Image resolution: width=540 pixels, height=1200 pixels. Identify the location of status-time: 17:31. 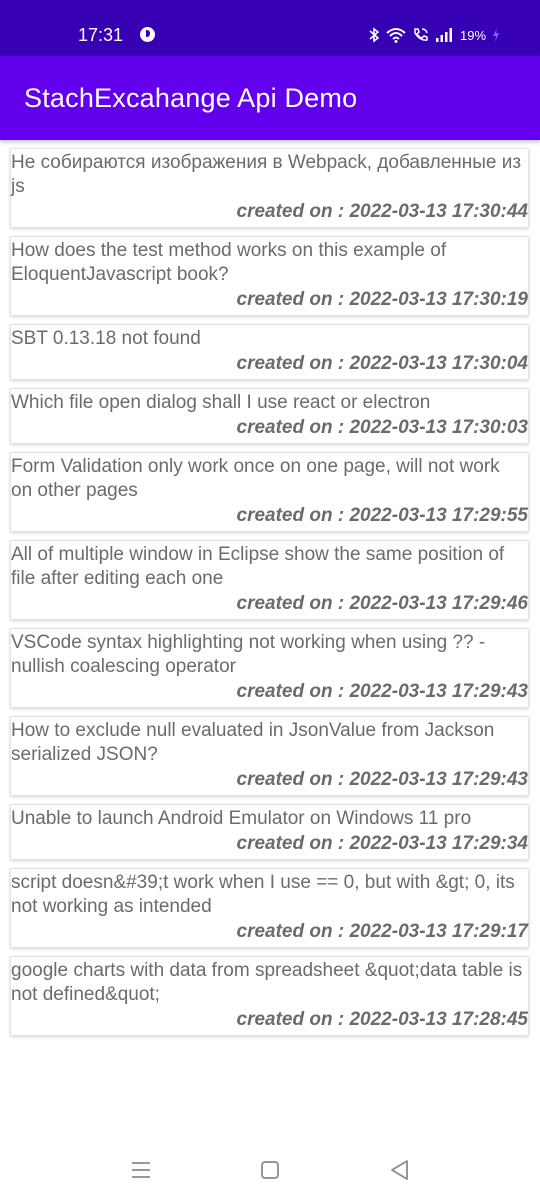
(101, 35).